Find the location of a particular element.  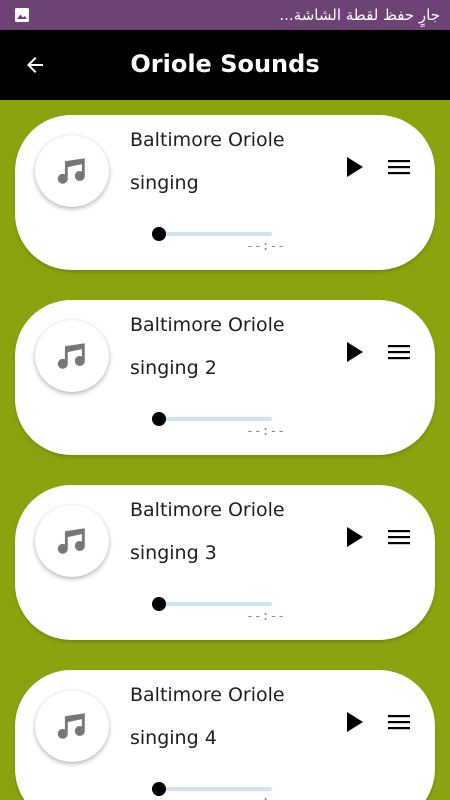

sound-subtitle: singing 2 is located at coordinates (173, 368).